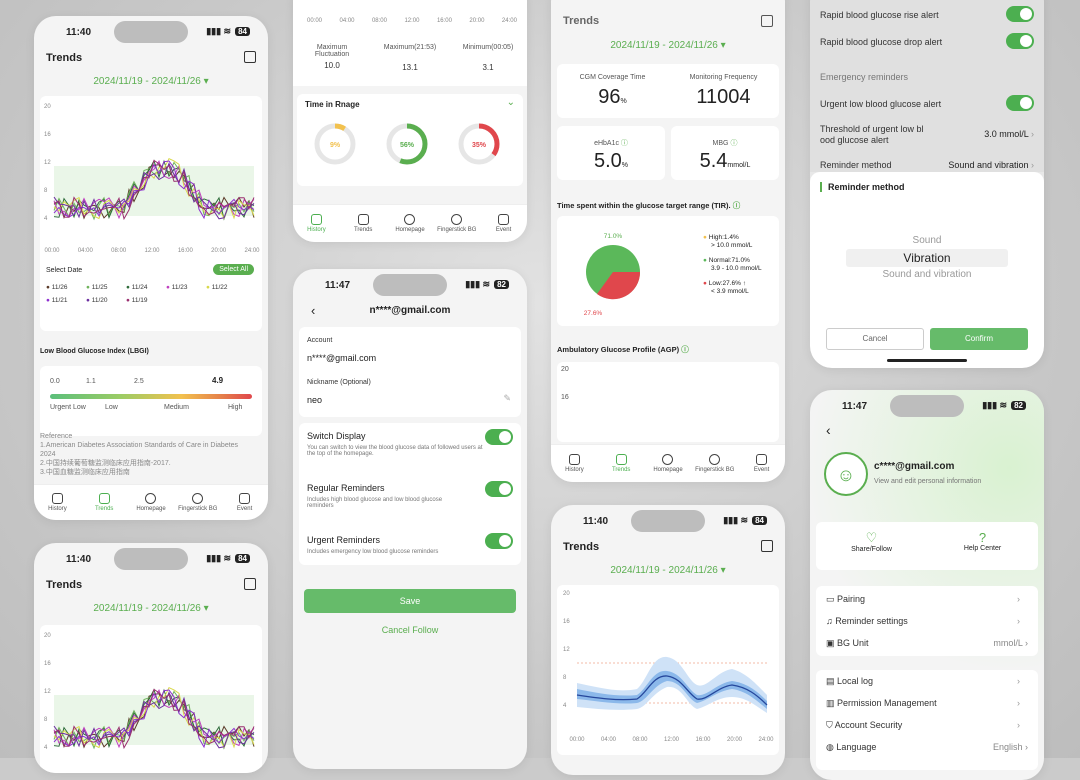 This screenshot has height=780, width=1080. What do you see at coordinates (66, 300) in the screenshot?
I see `date-legend-item: ● 11/21` at bounding box center [66, 300].